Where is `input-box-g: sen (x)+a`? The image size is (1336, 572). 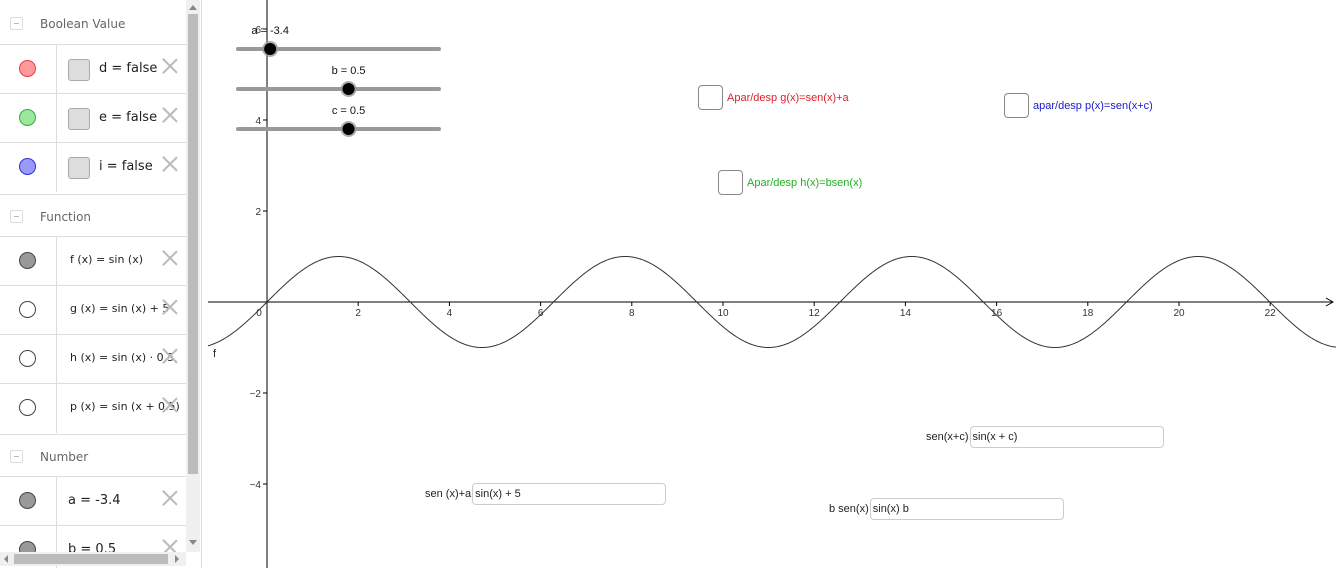
input-box-g: sen (x)+a is located at coordinates (546, 494).